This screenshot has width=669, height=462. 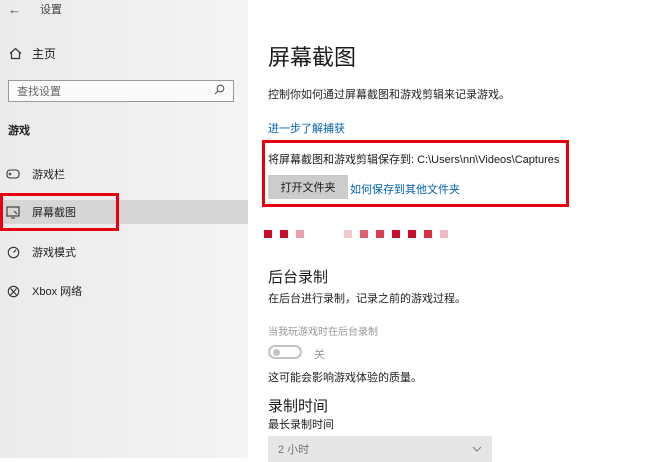 I want to click on save-other-folder-link: 如何保存到其他文件夹, so click(x=405, y=189).